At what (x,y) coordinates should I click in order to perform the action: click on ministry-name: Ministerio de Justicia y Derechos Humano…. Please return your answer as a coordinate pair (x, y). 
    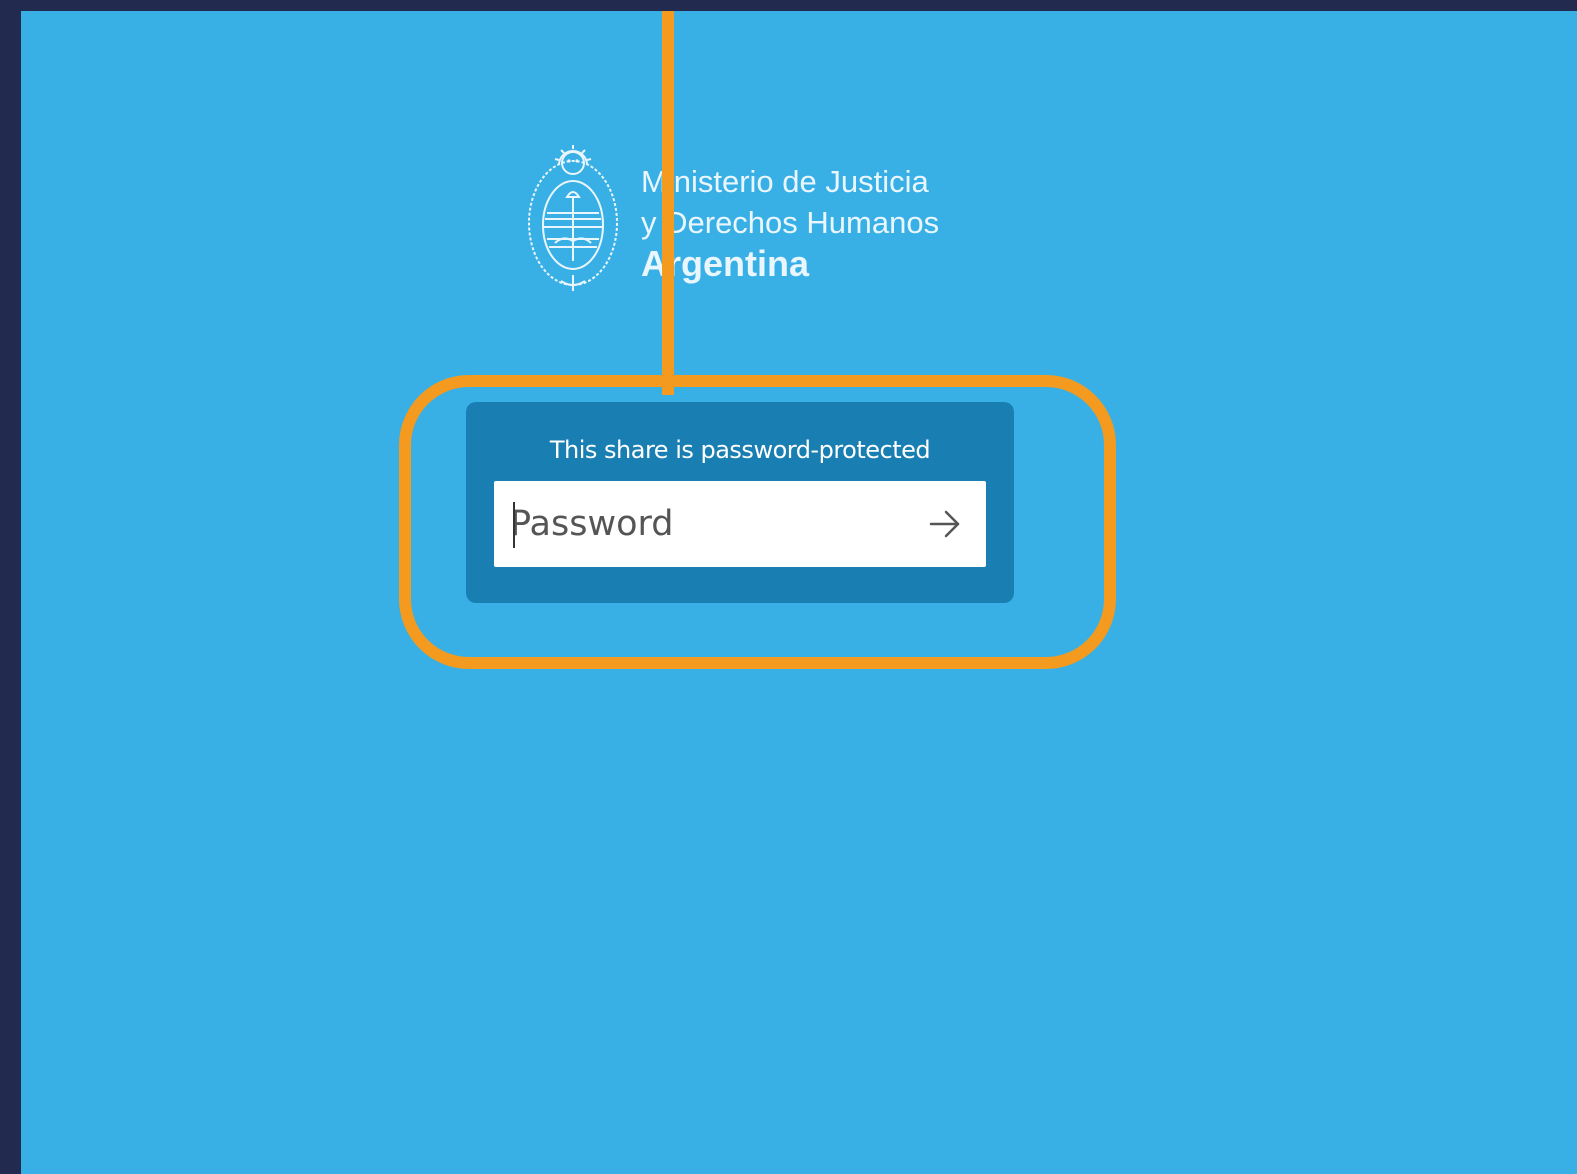
    Looking at the image, I should click on (790, 222).